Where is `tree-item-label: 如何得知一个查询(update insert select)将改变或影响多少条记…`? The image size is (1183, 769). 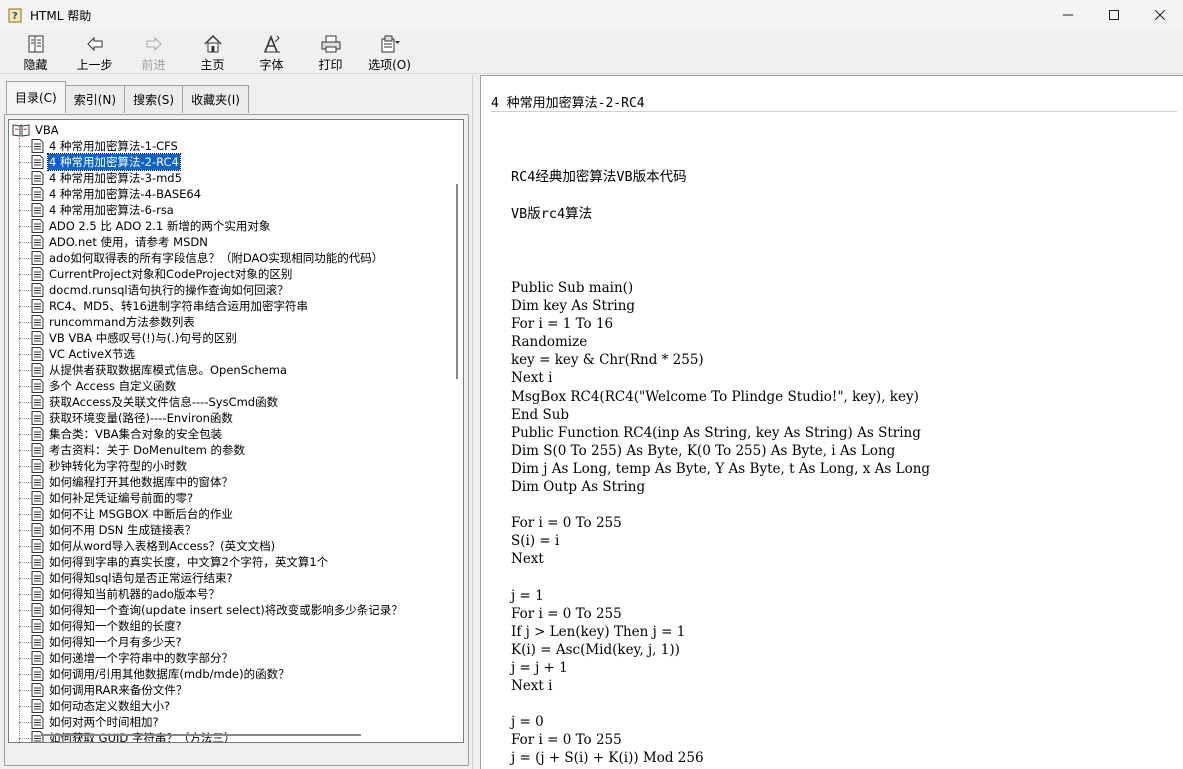
tree-item-label: 如何得知一个查询(update insert select)将改变或影响多少条记… is located at coordinates (226, 610).